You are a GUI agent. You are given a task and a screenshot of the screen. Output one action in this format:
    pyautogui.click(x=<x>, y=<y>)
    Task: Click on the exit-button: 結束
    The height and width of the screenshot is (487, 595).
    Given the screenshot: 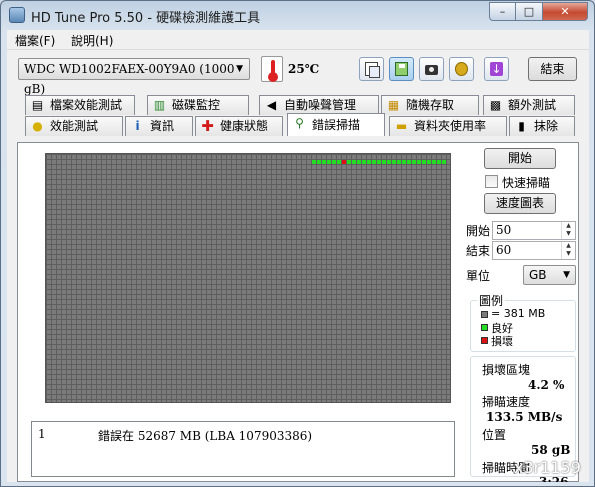 What is the action you would take?
    pyautogui.click(x=552, y=69)
    